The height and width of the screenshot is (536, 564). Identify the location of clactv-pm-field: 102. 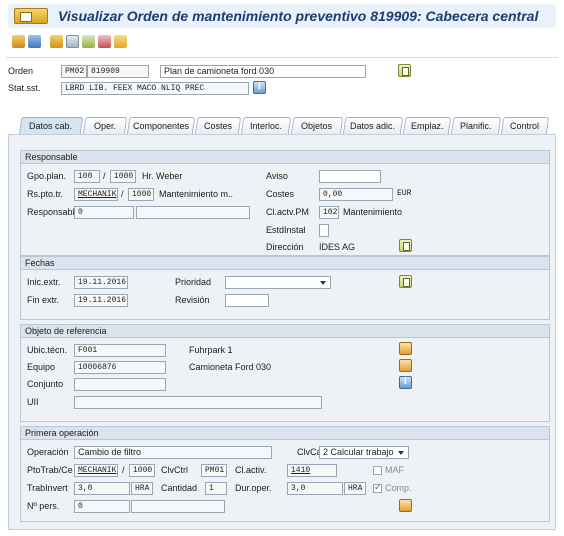
(329, 212).